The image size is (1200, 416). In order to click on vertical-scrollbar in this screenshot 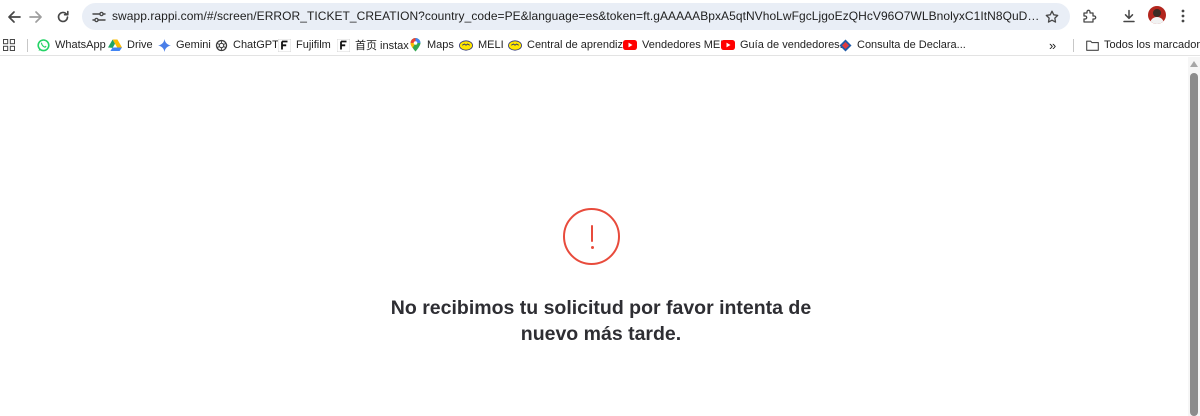, I will do `click(1194, 236)`.